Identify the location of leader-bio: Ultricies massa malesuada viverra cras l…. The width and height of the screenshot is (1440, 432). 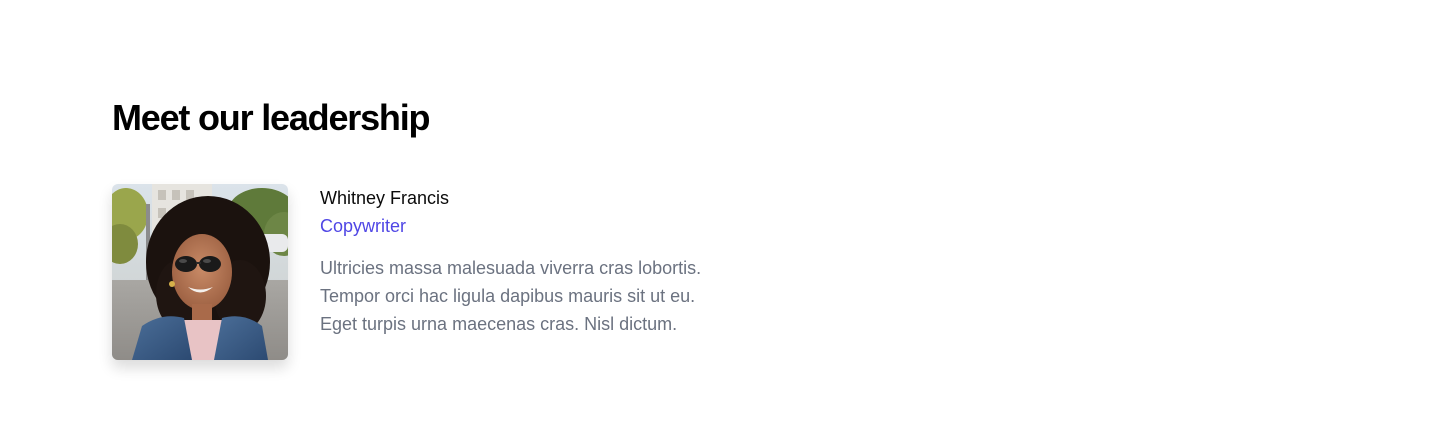
(530, 296).